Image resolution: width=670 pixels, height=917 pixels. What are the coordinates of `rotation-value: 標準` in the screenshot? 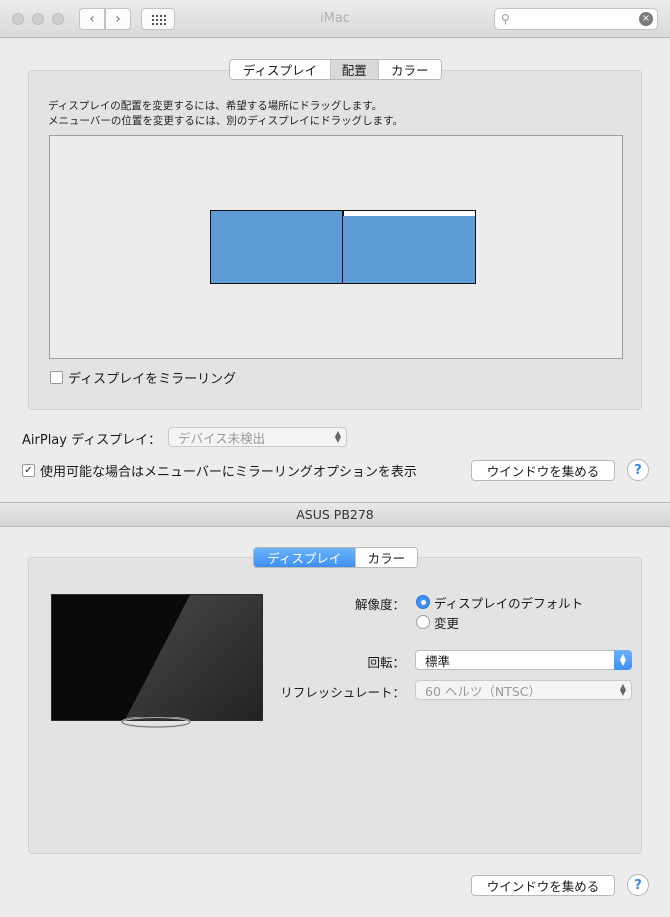 It's located at (438, 661).